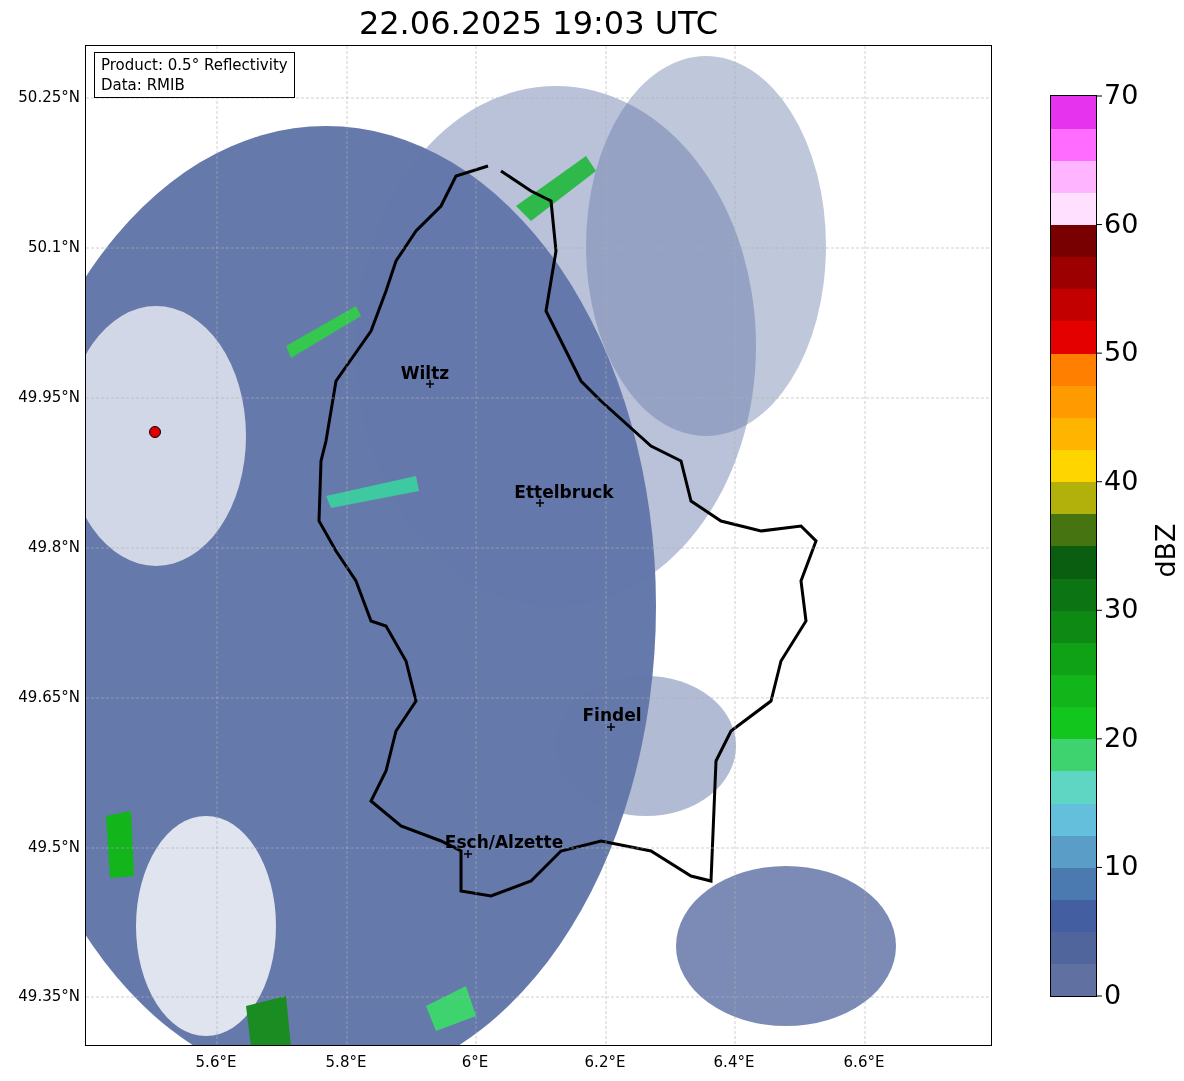  I want to click on colorbar-tick-label: 10, so click(1121, 866).